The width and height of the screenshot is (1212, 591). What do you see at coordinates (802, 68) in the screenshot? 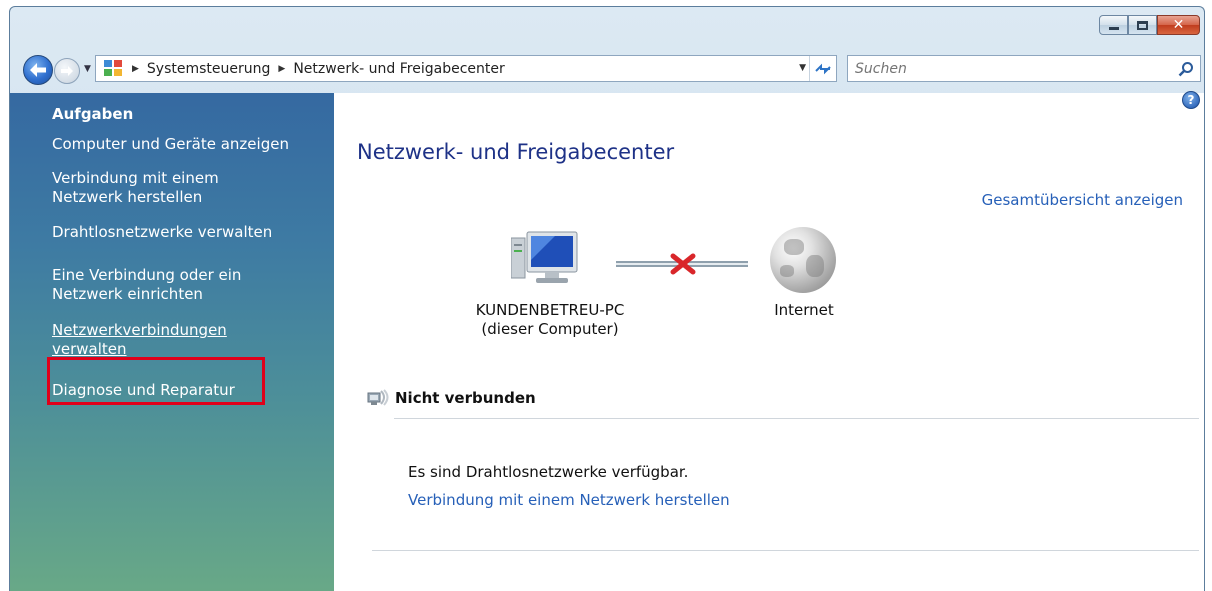
I see `address-dropdown-icon: ▼` at bounding box center [802, 68].